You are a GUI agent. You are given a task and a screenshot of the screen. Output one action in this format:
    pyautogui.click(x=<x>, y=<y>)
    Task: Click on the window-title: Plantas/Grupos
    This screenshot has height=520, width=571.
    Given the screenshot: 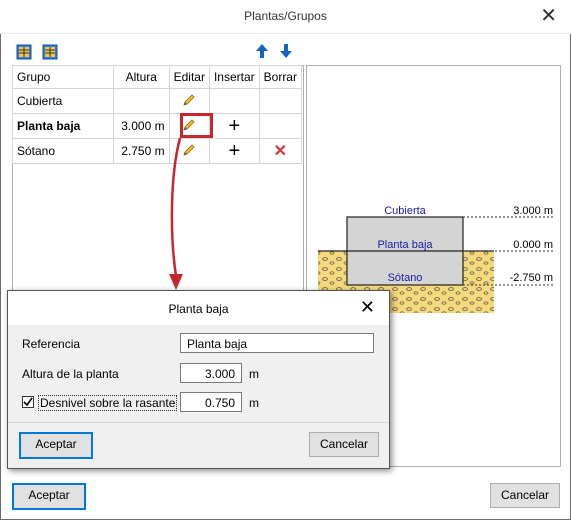 What is the action you would take?
    pyautogui.click(x=285, y=16)
    